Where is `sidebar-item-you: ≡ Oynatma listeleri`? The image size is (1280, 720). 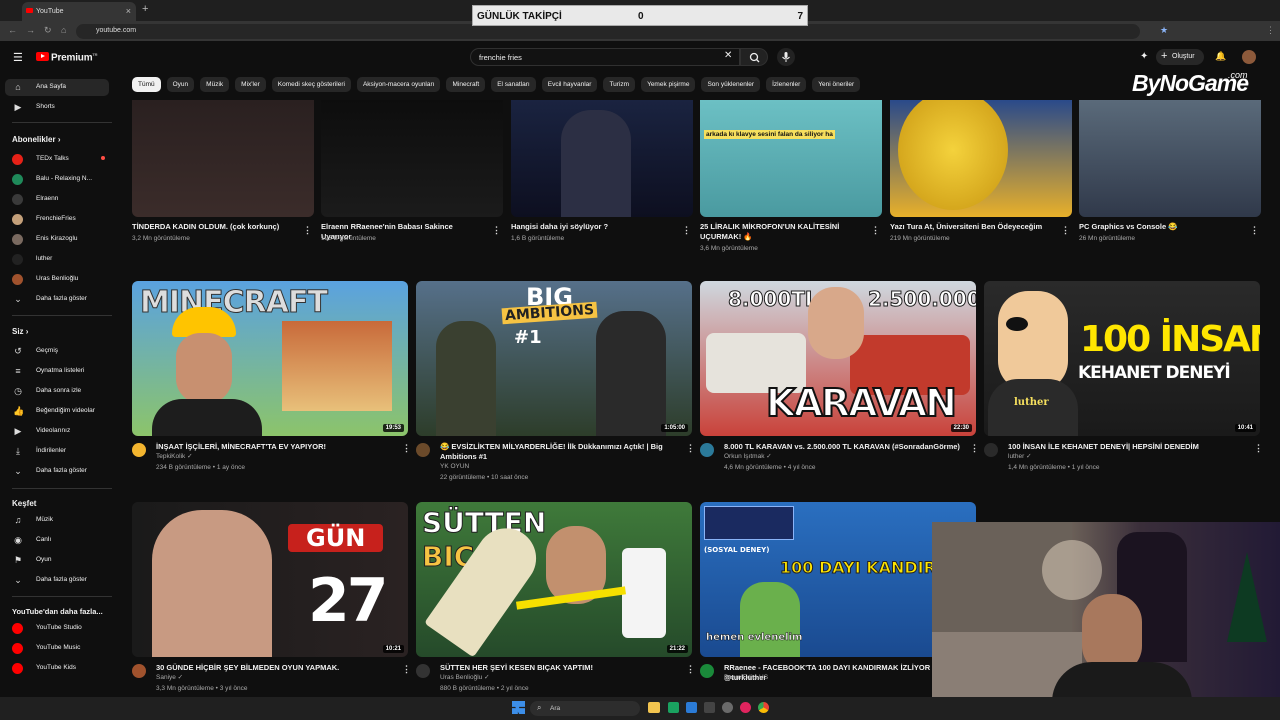 sidebar-item-you: ≡ Oynatma listeleri is located at coordinates (57, 371).